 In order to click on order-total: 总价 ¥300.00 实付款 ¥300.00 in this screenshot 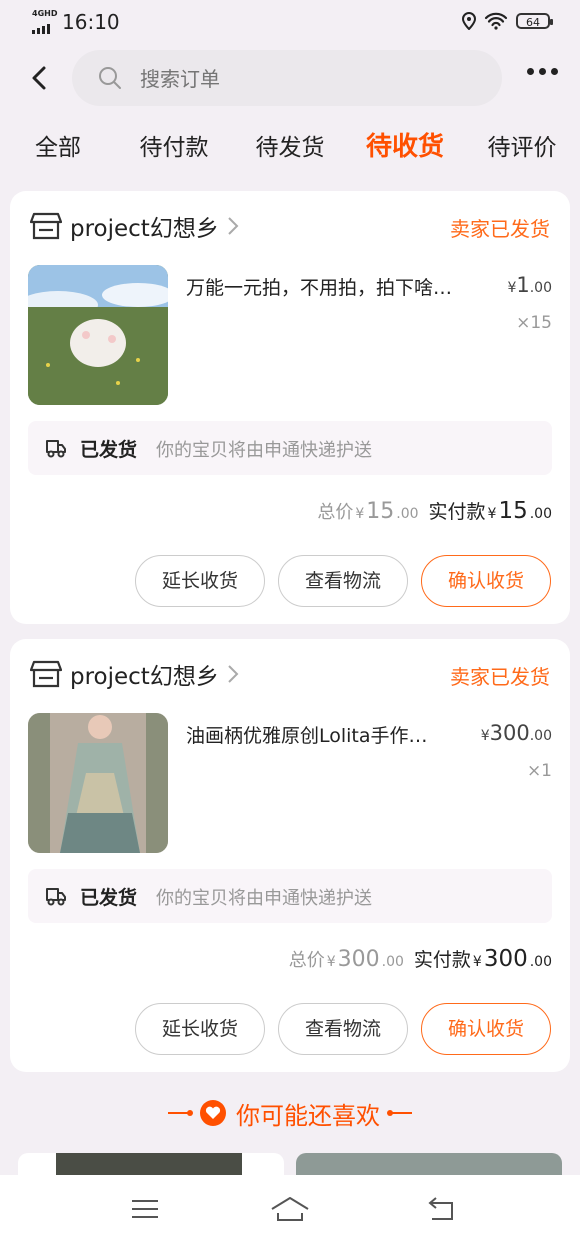, I will do `click(420, 958)`.